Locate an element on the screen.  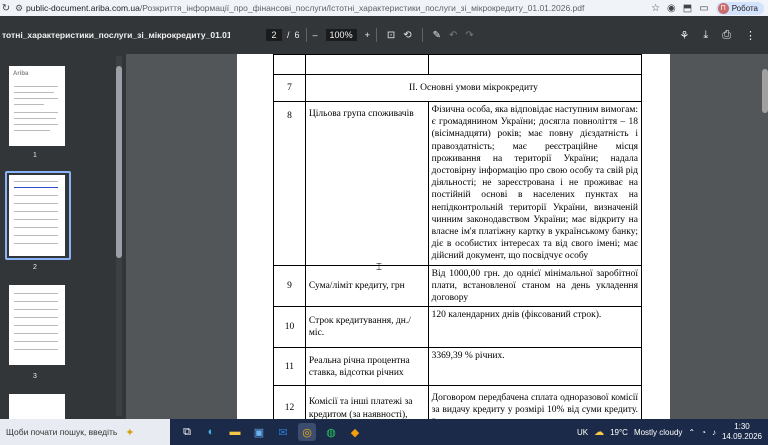
section-heading: ІІ. Основні умови мікрокредиту is located at coordinates (473, 88).